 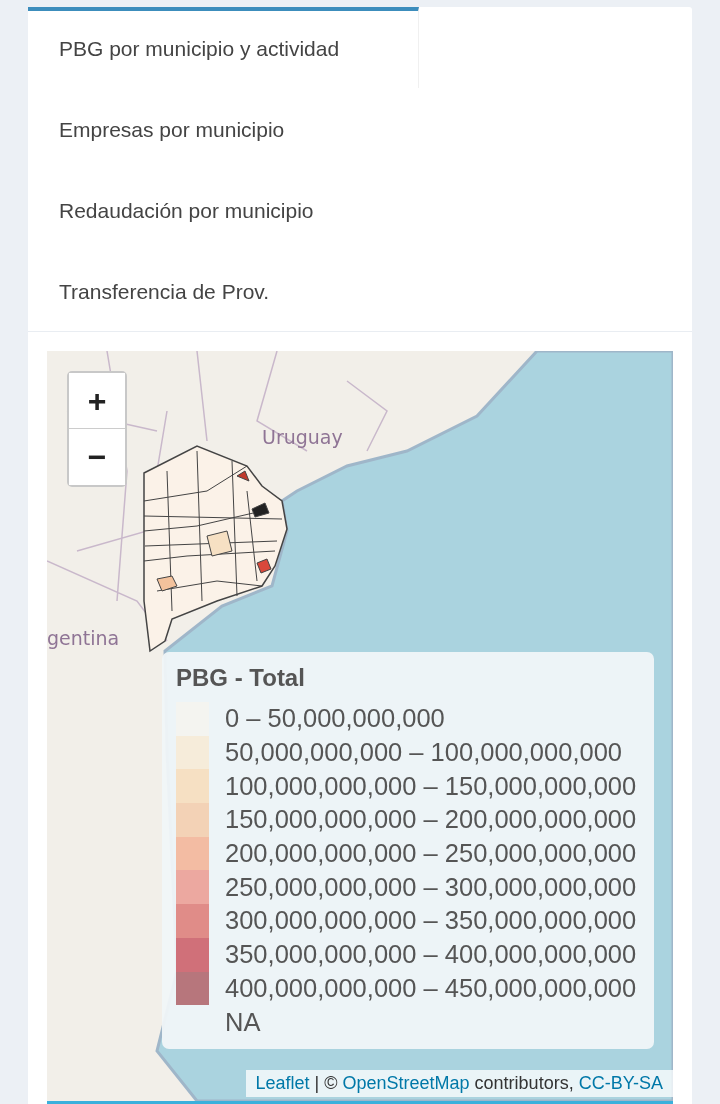 What do you see at coordinates (431, 854) in the screenshot?
I see `legend-label: 200,000,000,000 – 250,000,000,000` at bounding box center [431, 854].